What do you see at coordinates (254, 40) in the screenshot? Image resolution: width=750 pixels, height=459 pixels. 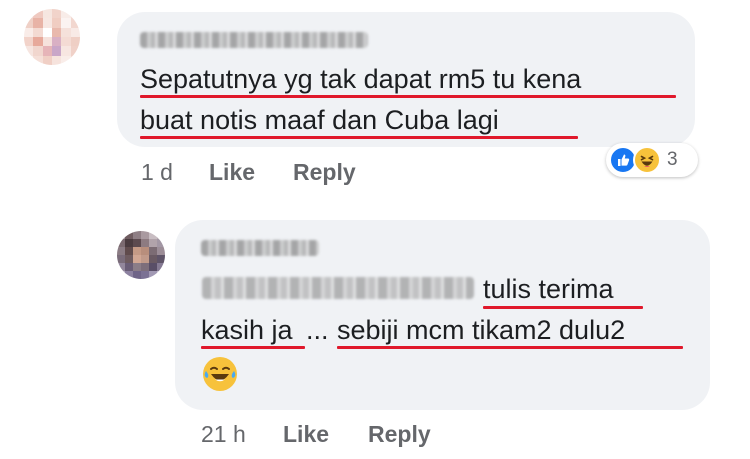 I see `comment-author-name-blurred` at bounding box center [254, 40].